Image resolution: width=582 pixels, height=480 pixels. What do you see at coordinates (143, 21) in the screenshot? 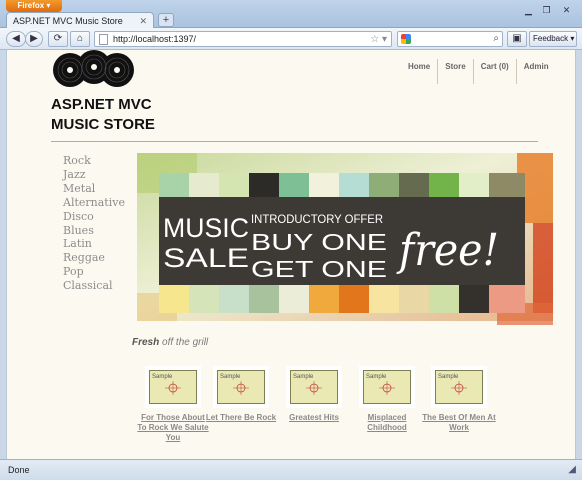
I see `tab-close-icon: ✕` at bounding box center [143, 21].